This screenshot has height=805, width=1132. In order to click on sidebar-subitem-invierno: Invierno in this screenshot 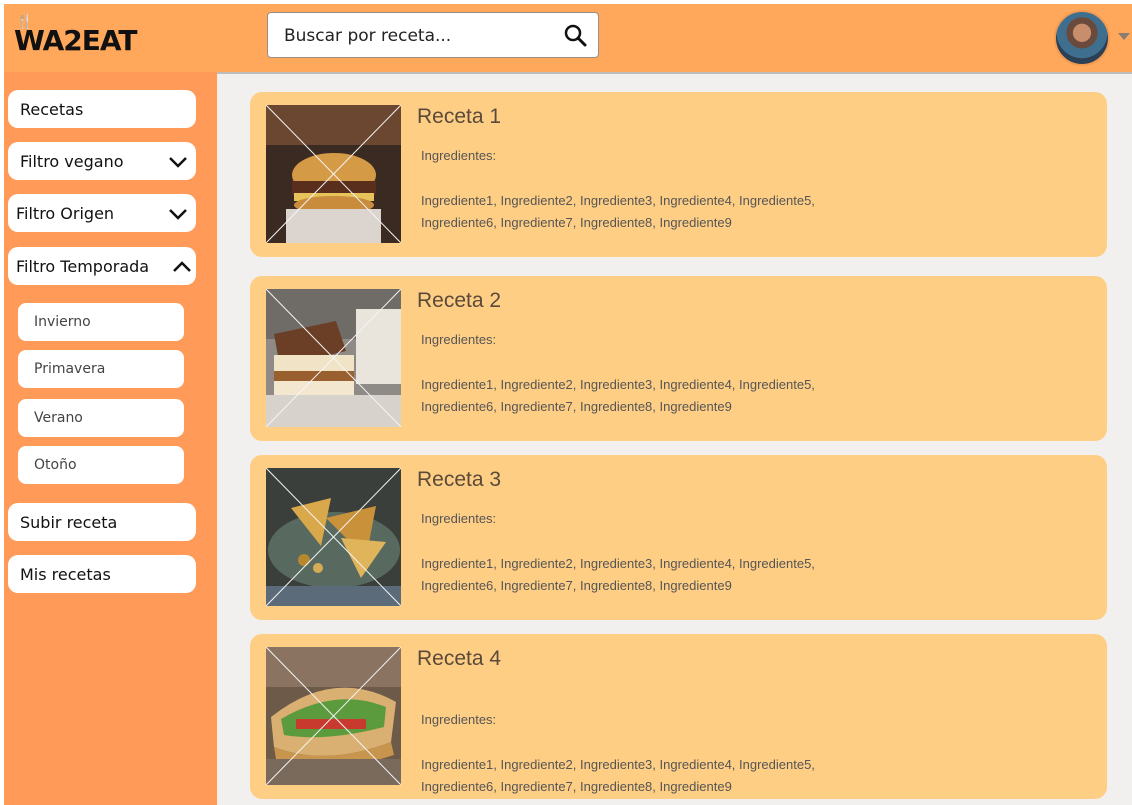, I will do `click(101, 322)`.